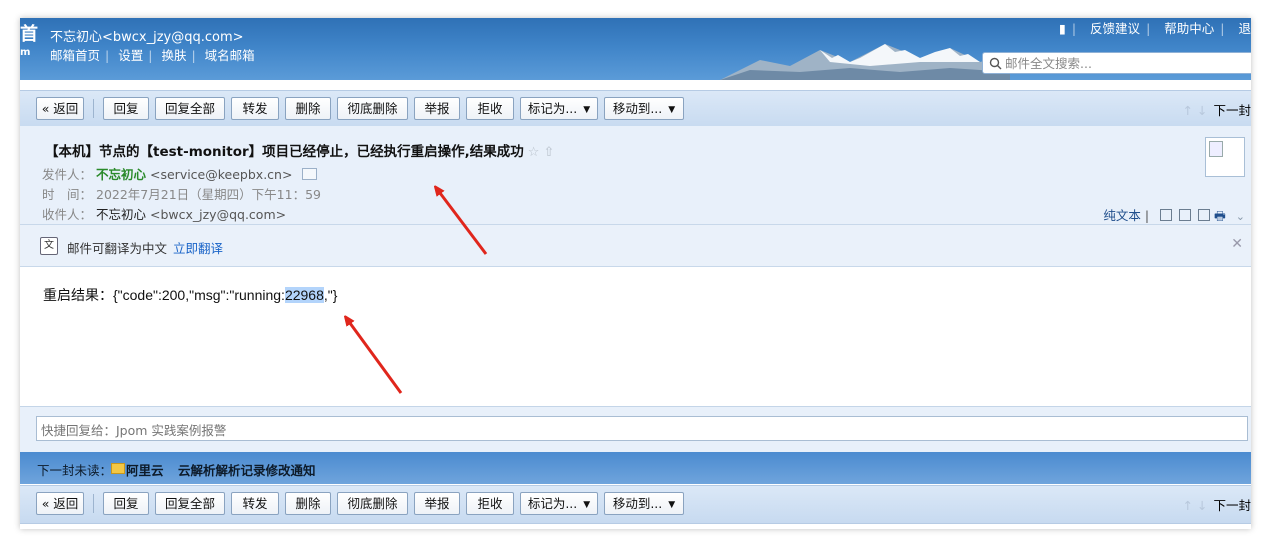  Describe the element at coordinates (29, 41) in the screenshot. I see `logo-fragment: 首 m` at that location.